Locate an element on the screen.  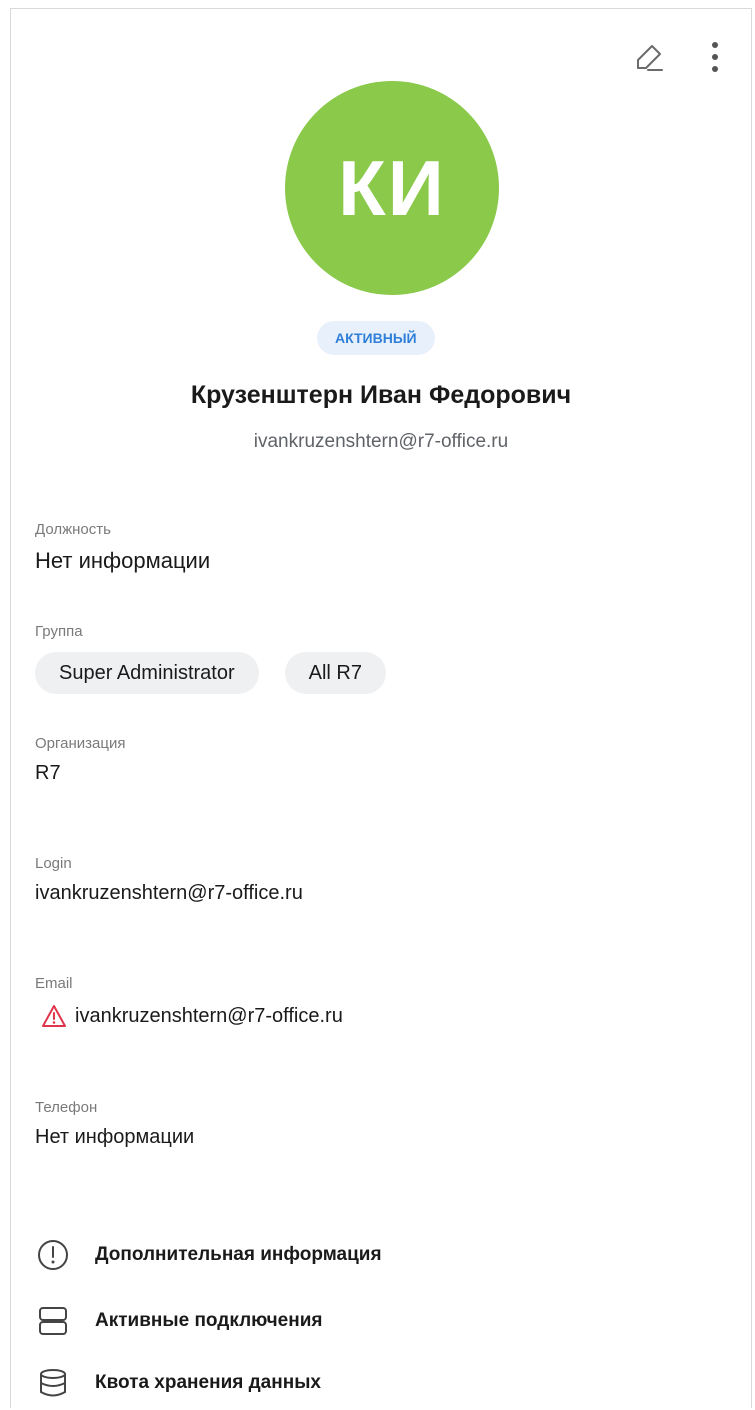
link-additional-info: Дополнительная информация is located at coordinates (208, 1255).